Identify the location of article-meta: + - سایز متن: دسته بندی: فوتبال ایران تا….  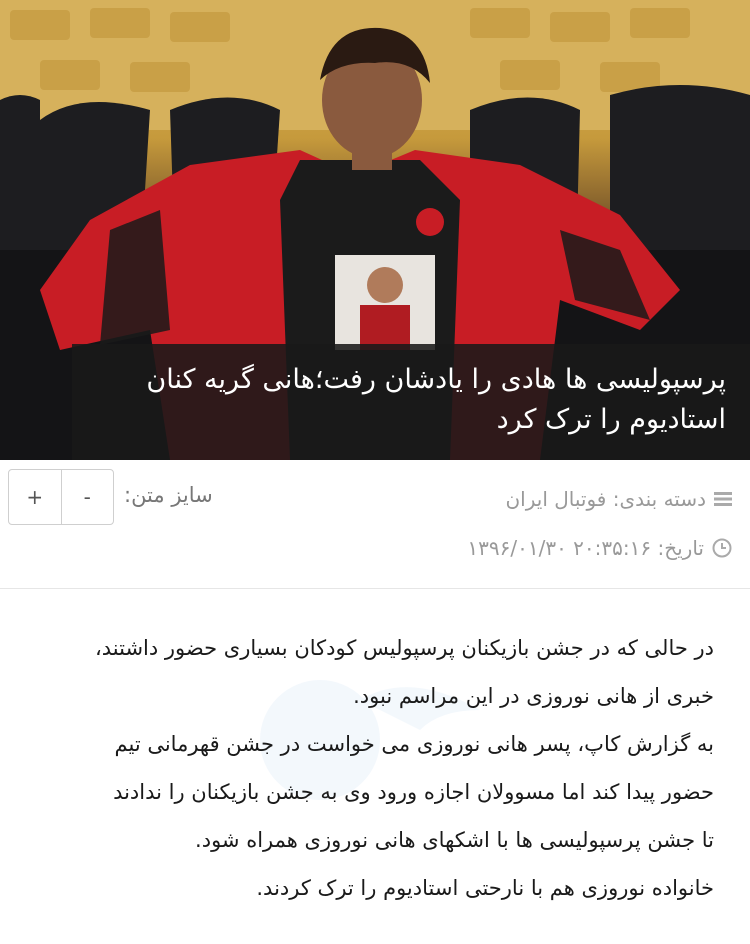
(375, 524).